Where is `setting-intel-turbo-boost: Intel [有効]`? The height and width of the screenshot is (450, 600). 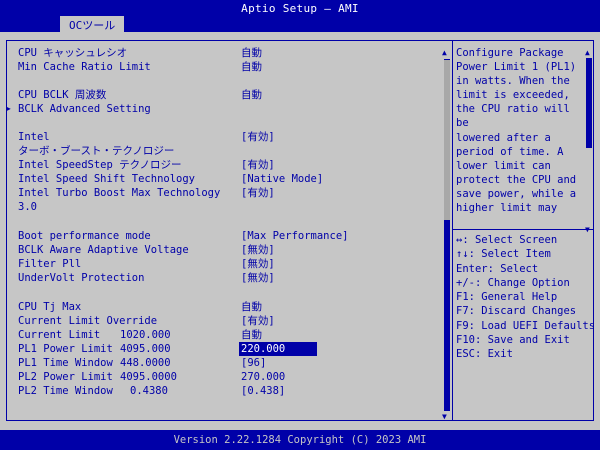
setting-intel-turbo-boost: Intel [有効] is located at coordinates (228, 137).